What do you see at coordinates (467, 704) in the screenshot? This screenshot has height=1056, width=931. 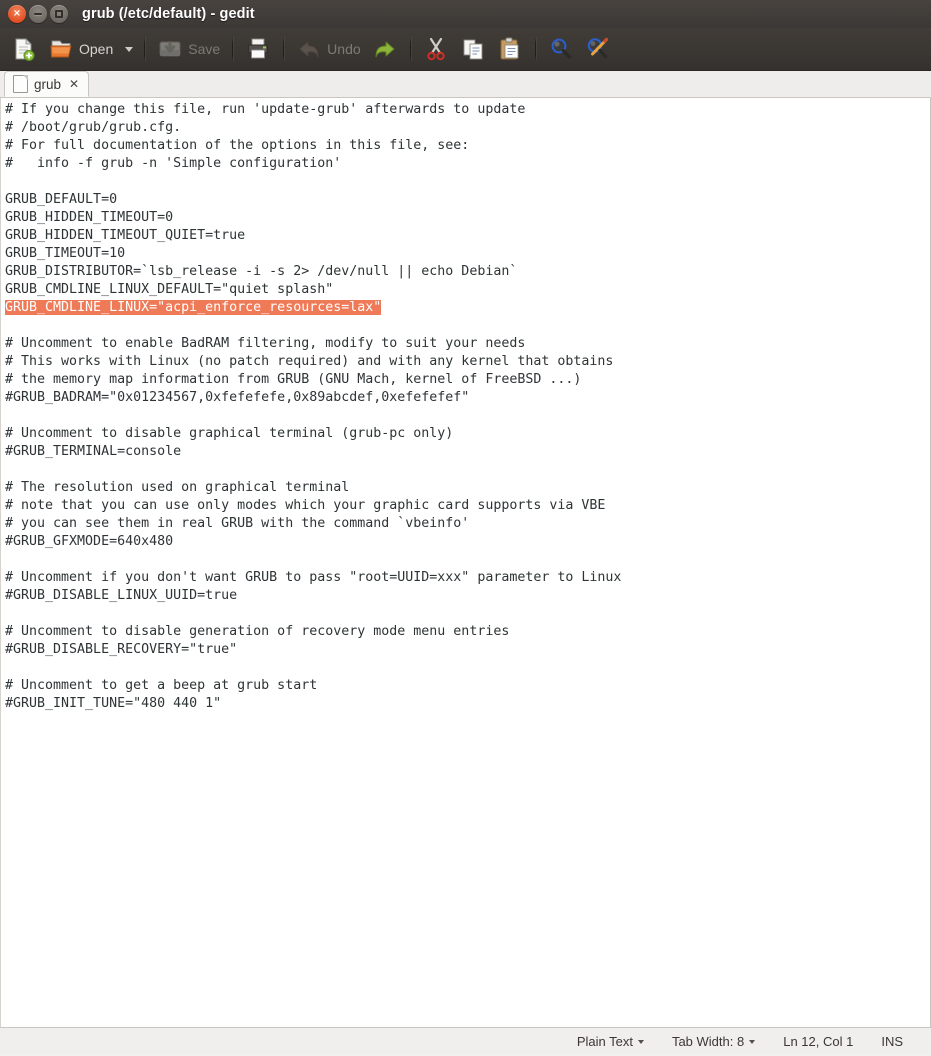 I see `editor-line: #GRUB_INIT_TUNE="480 440 1"` at bounding box center [467, 704].